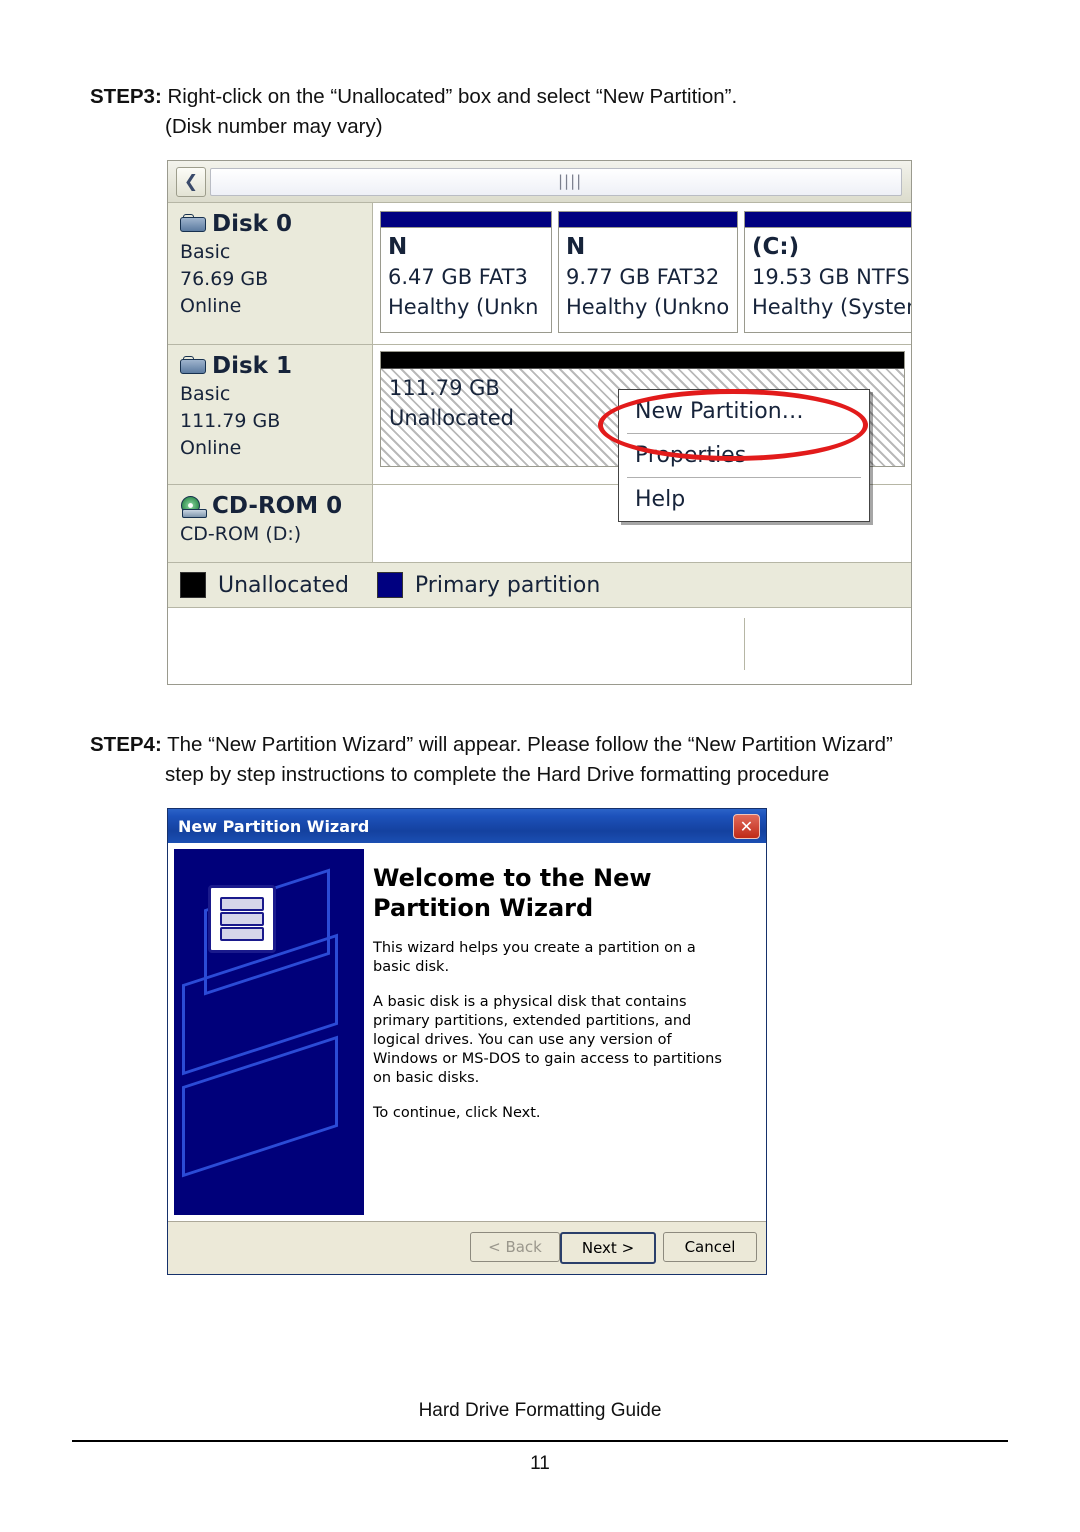 This screenshot has height=1532, width=1080. Describe the element at coordinates (211, 448) in the screenshot. I see `disk-1-status: Online` at that location.